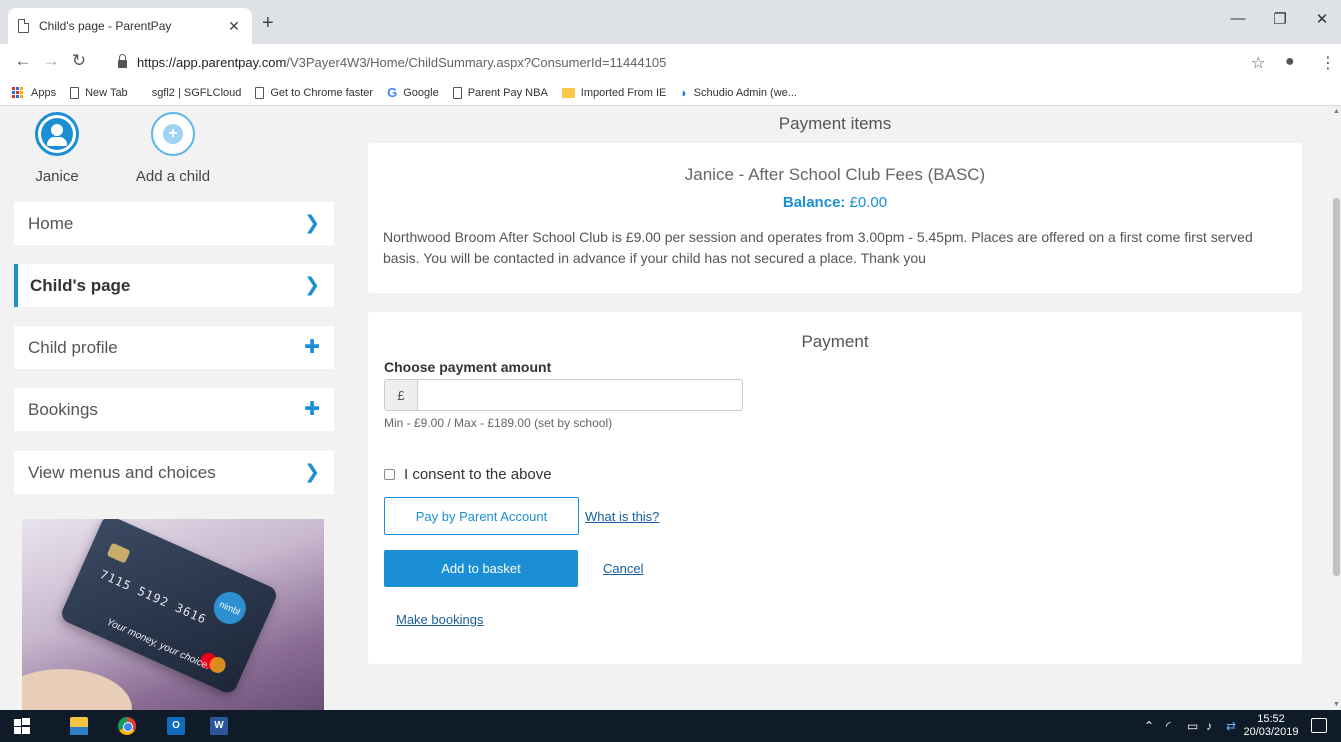 This screenshot has height=742, width=1341. What do you see at coordinates (835, 341) in the screenshot?
I see `payment-heading: Payment` at bounding box center [835, 341].